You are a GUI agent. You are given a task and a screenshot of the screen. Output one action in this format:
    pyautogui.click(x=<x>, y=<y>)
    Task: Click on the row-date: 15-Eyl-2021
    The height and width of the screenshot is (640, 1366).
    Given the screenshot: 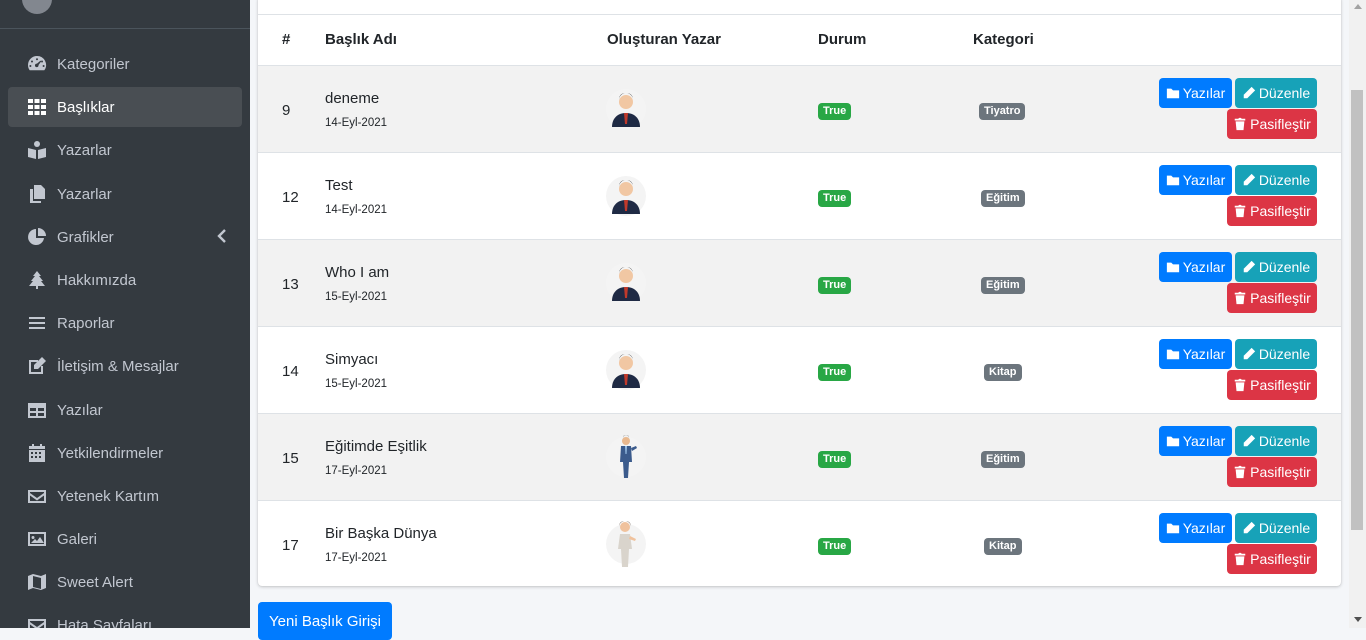 What is the action you would take?
    pyautogui.click(x=356, y=384)
    